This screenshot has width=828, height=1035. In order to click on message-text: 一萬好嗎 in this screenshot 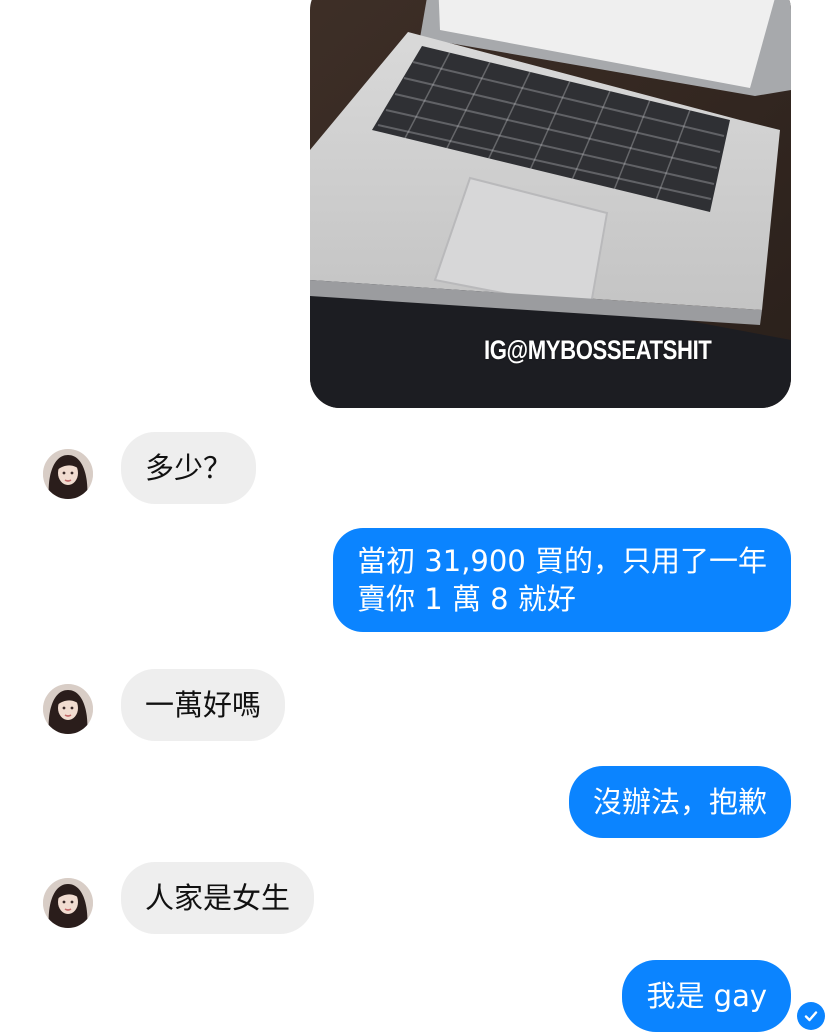, I will do `click(203, 705)`.